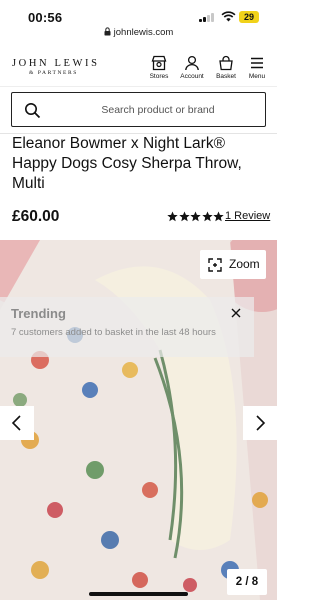  I want to click on brand-logo: JOHN LEWIS & PARTNERS, so click(56, 67).